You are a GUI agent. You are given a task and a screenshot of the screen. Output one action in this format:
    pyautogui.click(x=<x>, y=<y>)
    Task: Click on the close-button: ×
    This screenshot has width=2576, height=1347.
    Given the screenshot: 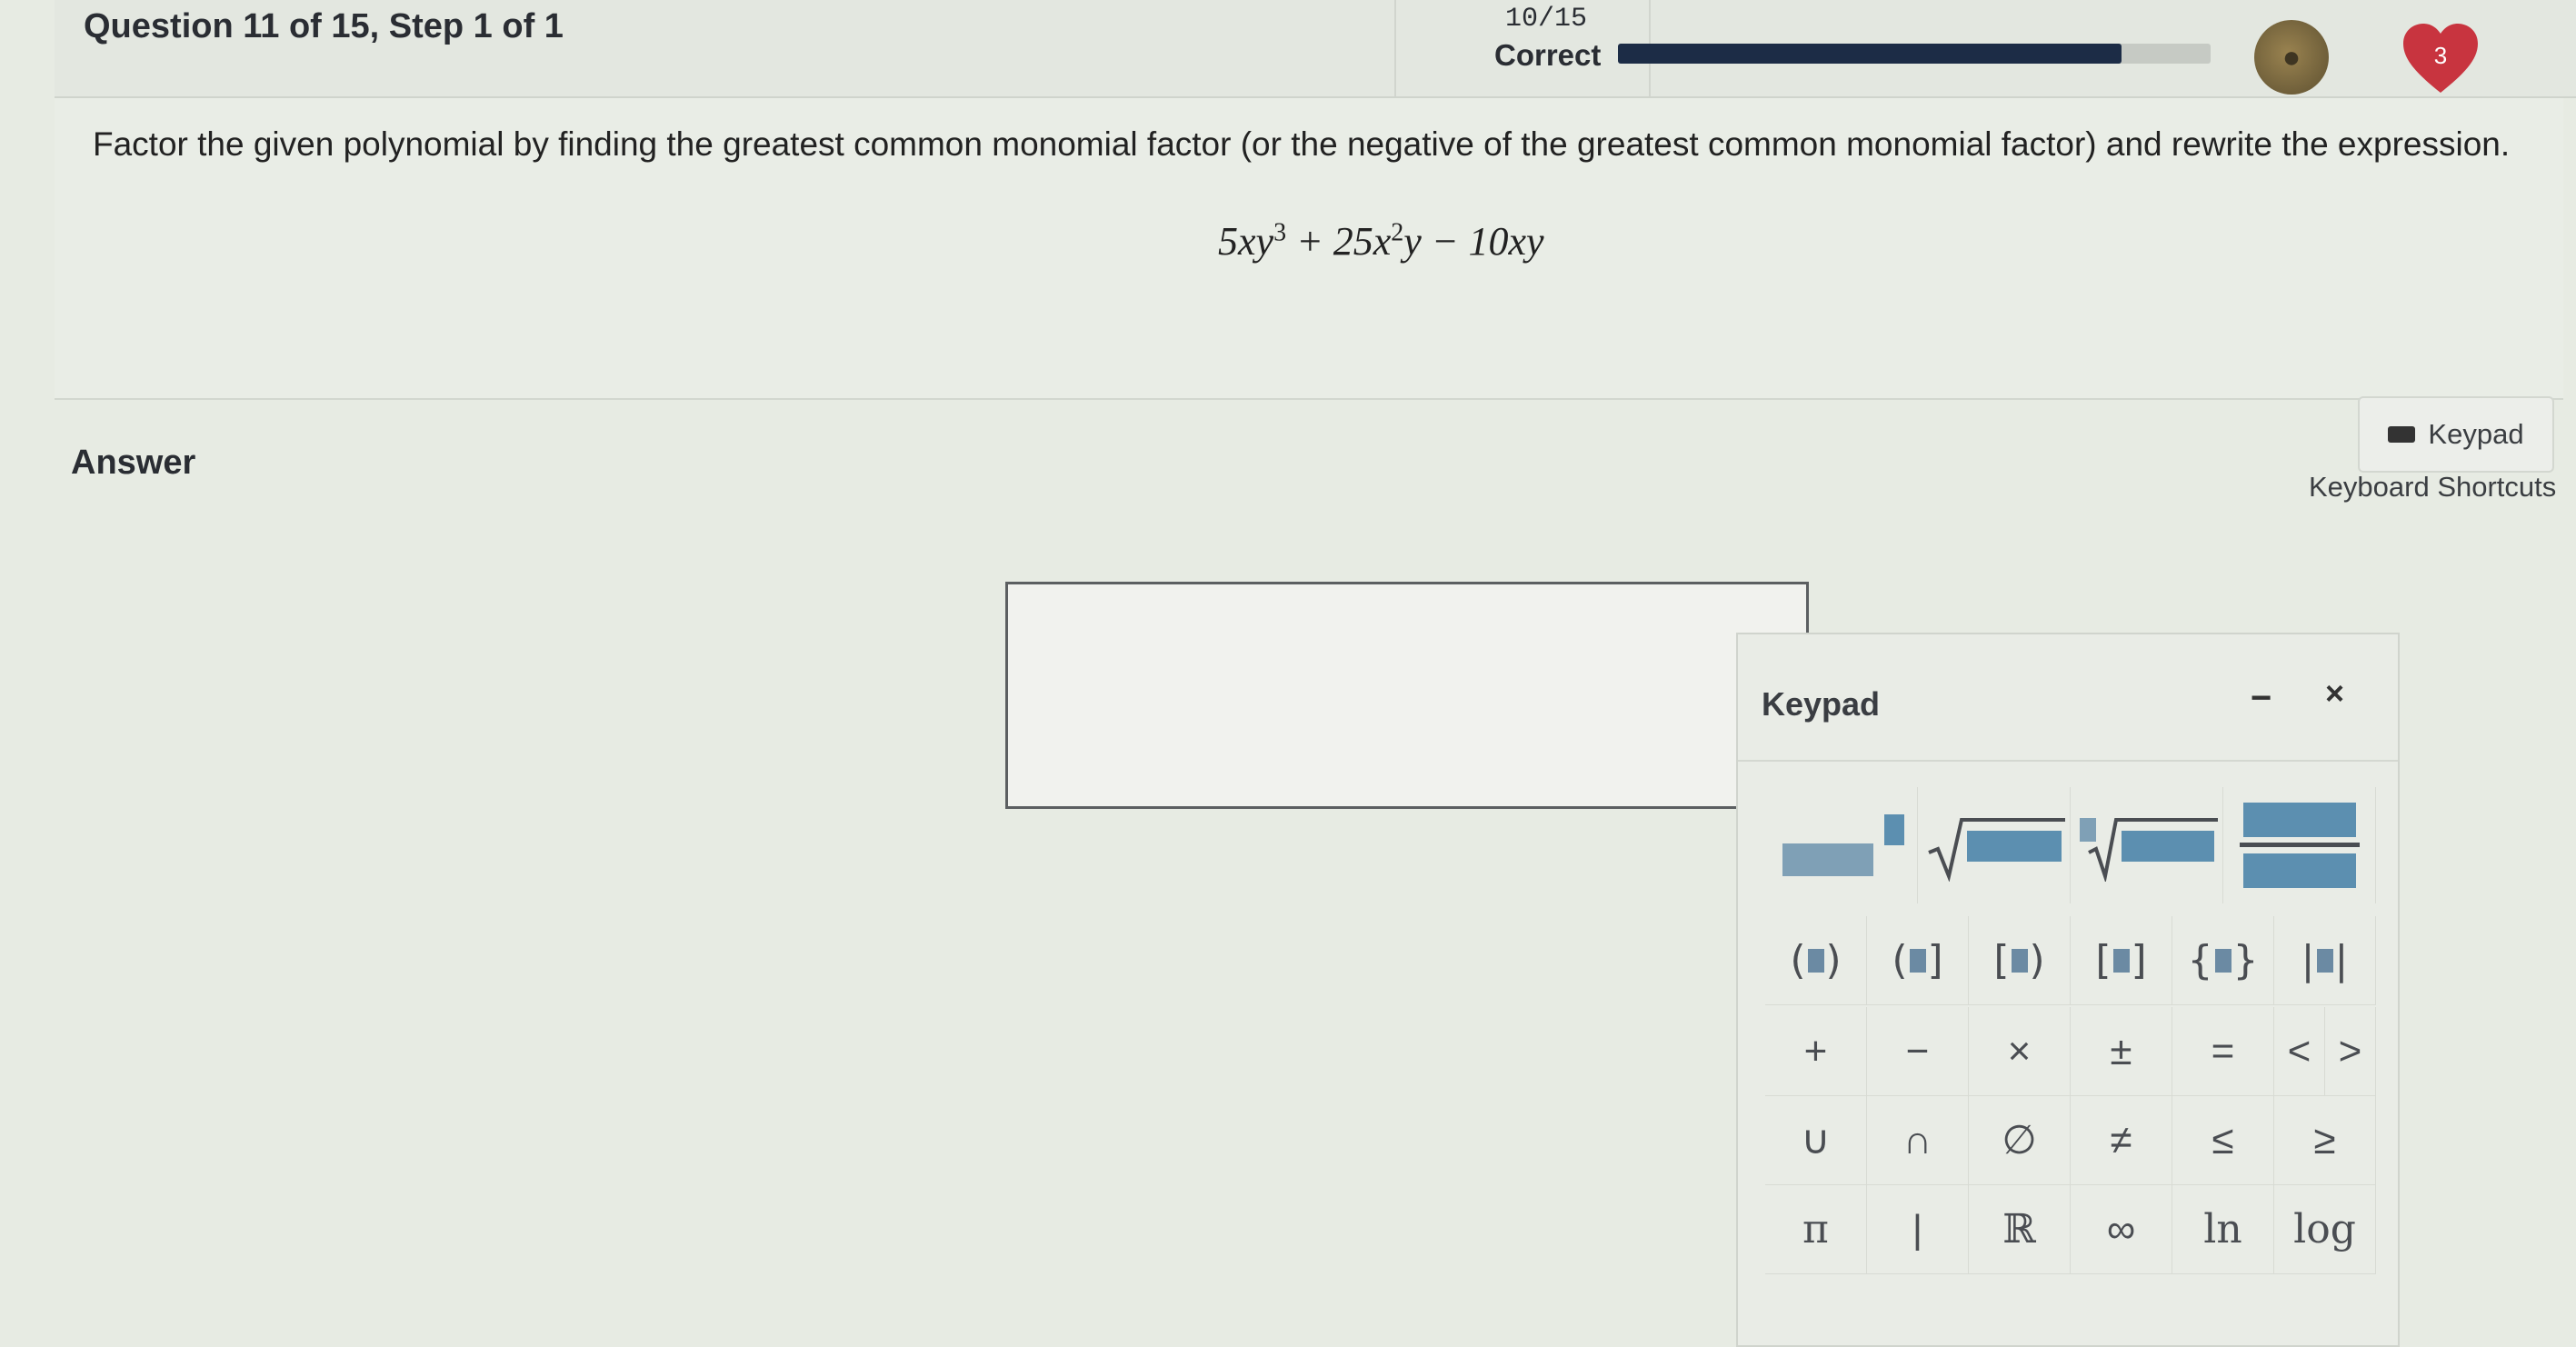 What is the action you would take?
    pyautogui.click(x=2334, y=693)
    